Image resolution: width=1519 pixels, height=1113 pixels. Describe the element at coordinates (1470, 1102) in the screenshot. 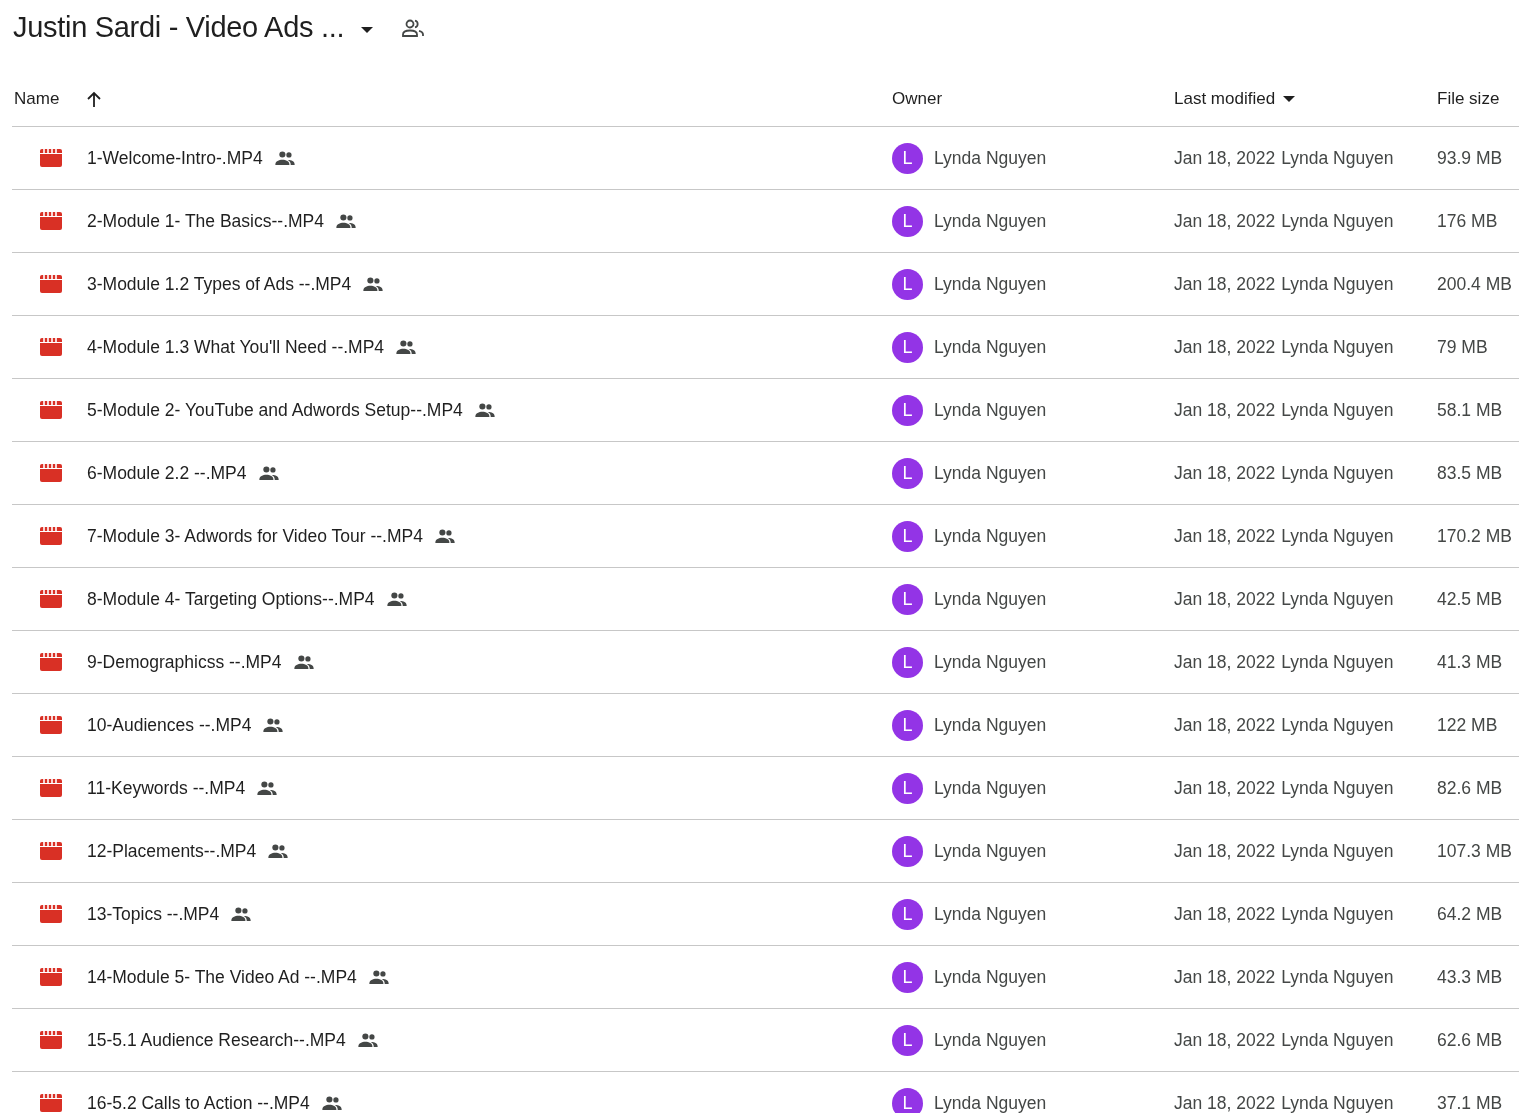

I see `file-size: 37.1 MB` at that location.